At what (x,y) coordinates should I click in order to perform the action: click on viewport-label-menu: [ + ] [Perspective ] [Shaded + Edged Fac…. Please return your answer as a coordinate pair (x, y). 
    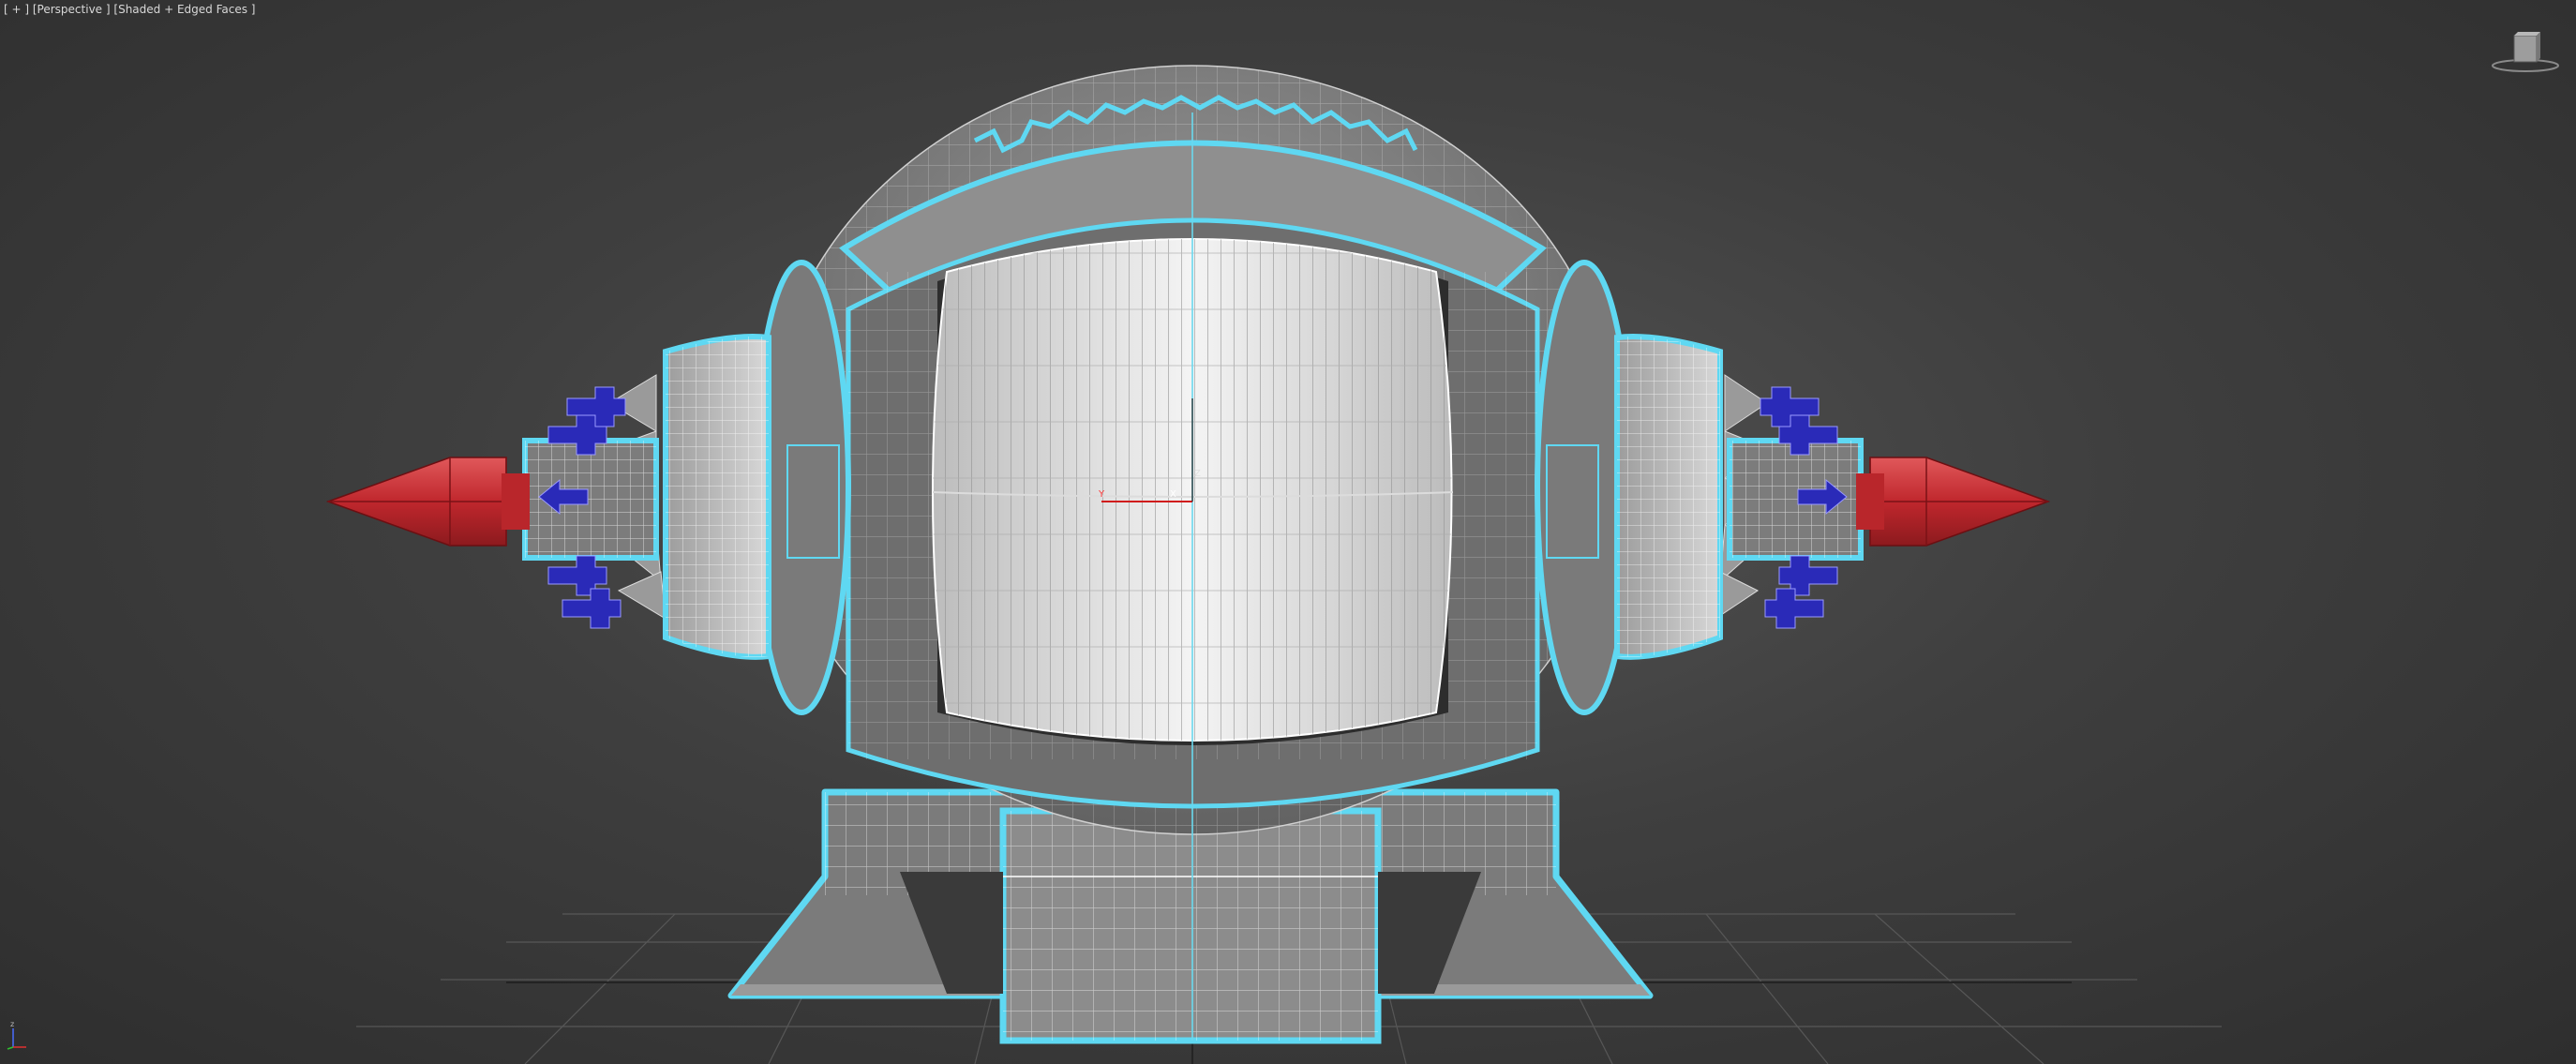
    Looking at the image, I should click on (129, 9).